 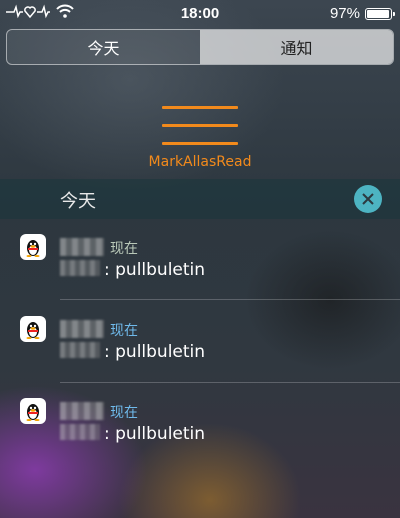 I want to click on segmented-control: 今天 通知, so click(x=200, y=47).